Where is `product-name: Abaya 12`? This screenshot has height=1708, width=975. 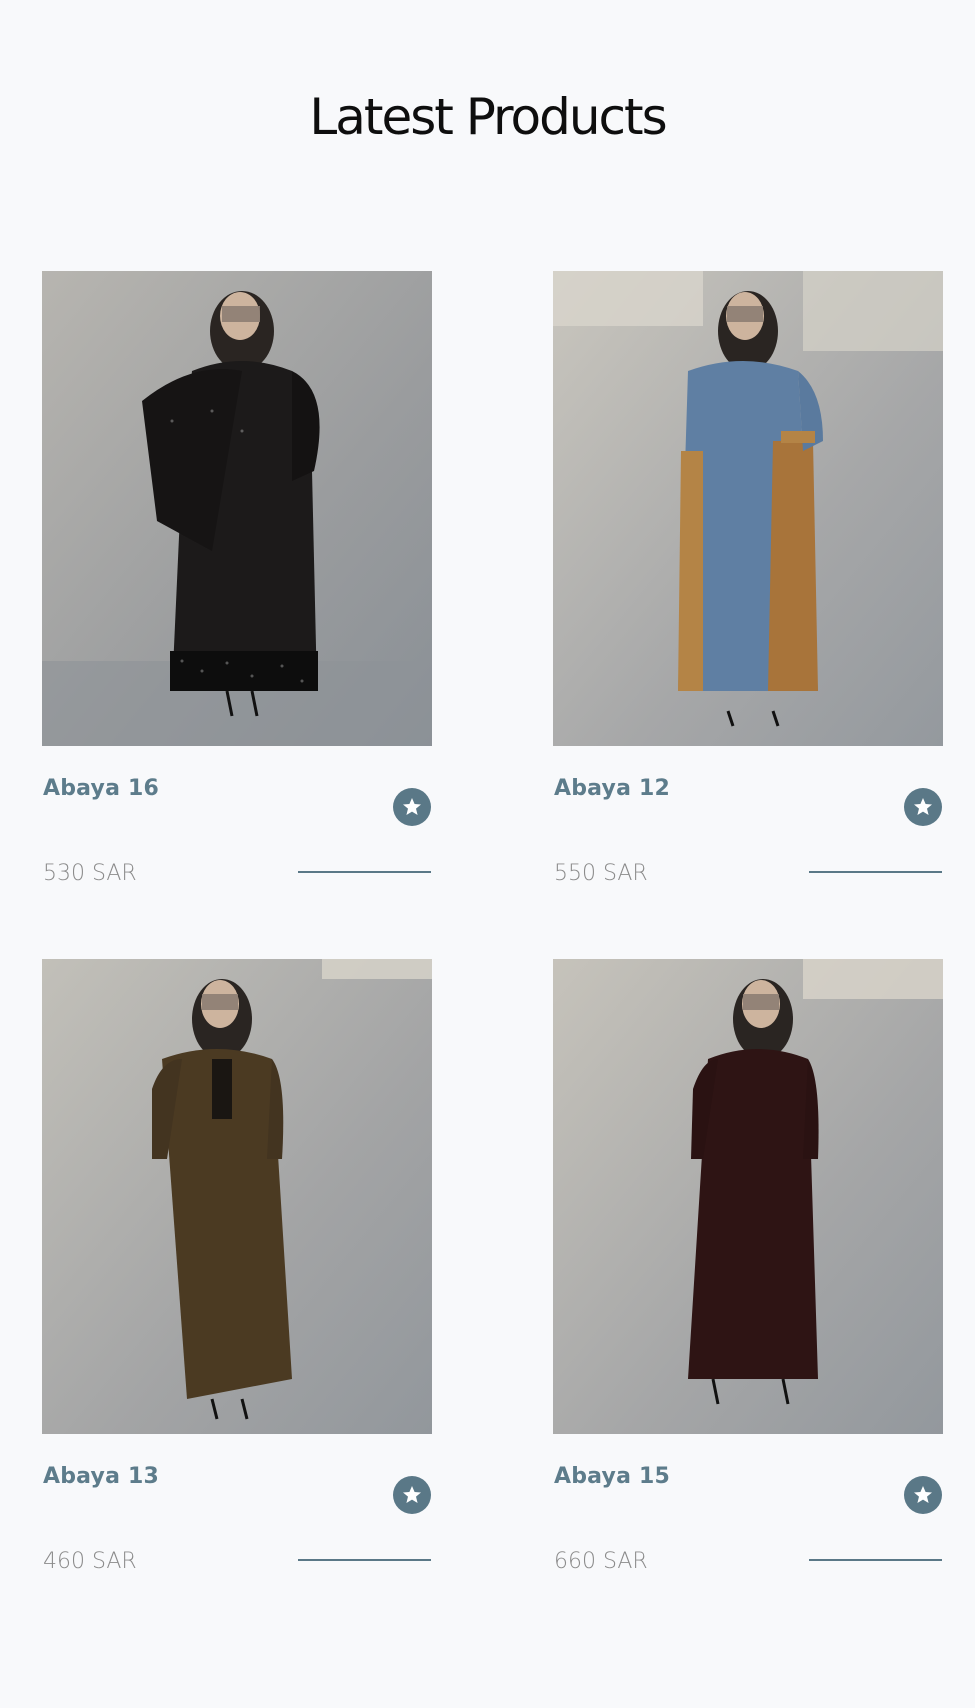
product-name: Abaya 12 is located at coordinates (612, 788).